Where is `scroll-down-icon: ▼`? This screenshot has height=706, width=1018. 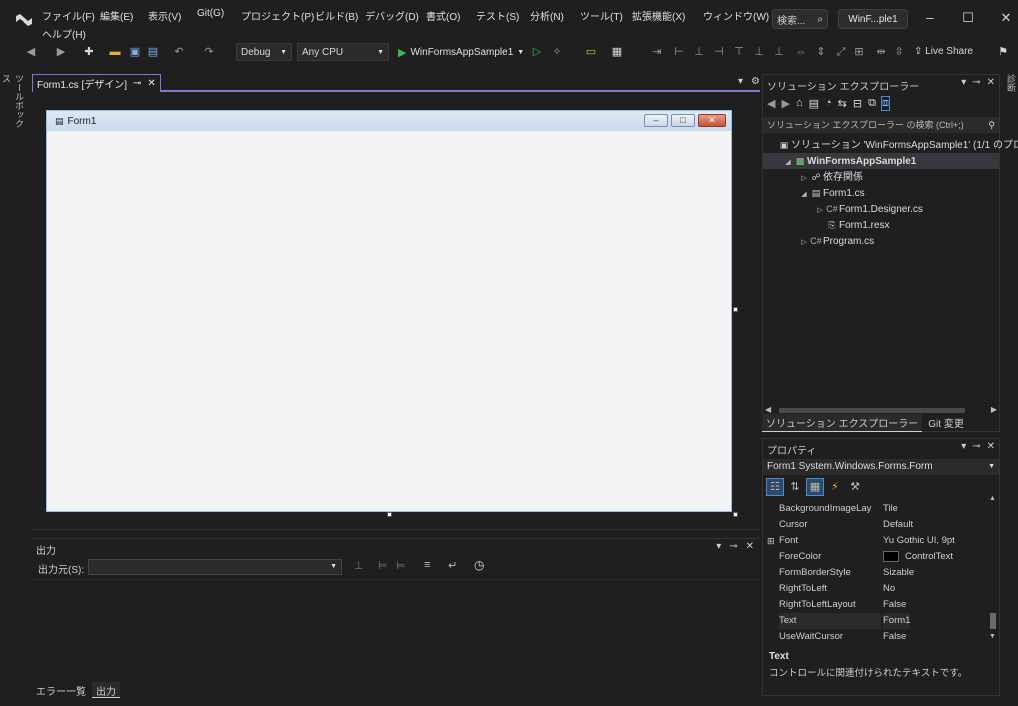 scroll-down-icon: ▼ is located at coordinates (992, 636).